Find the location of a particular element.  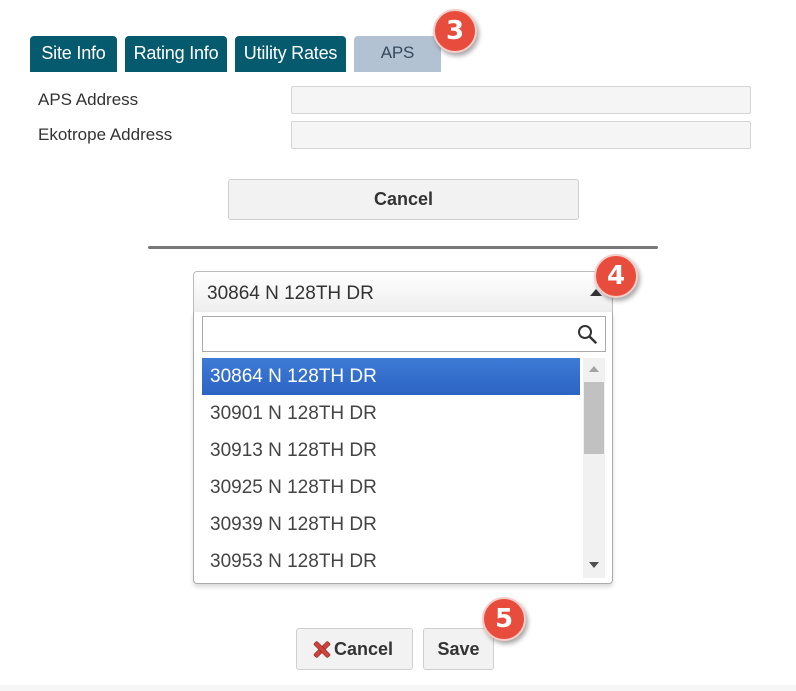

scroll-down-icon is located at coordinates (594, 565).